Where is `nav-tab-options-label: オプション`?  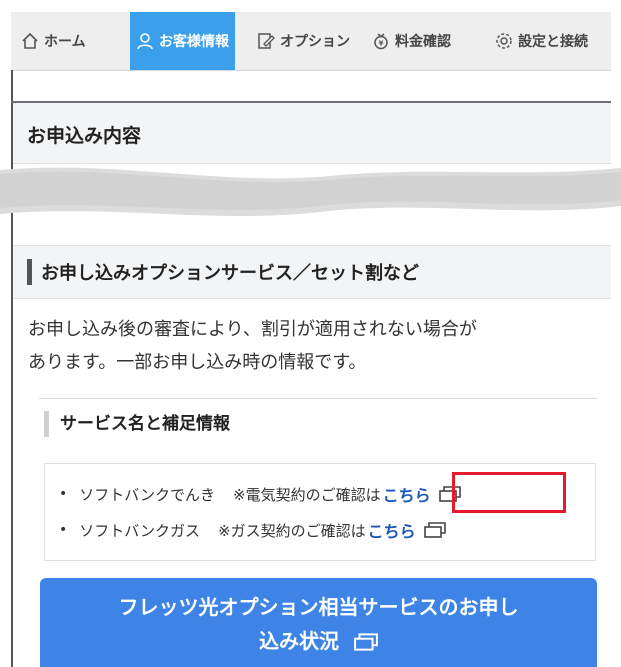 nav-tab-options-label: オプション is located at coordinates (315, 42).